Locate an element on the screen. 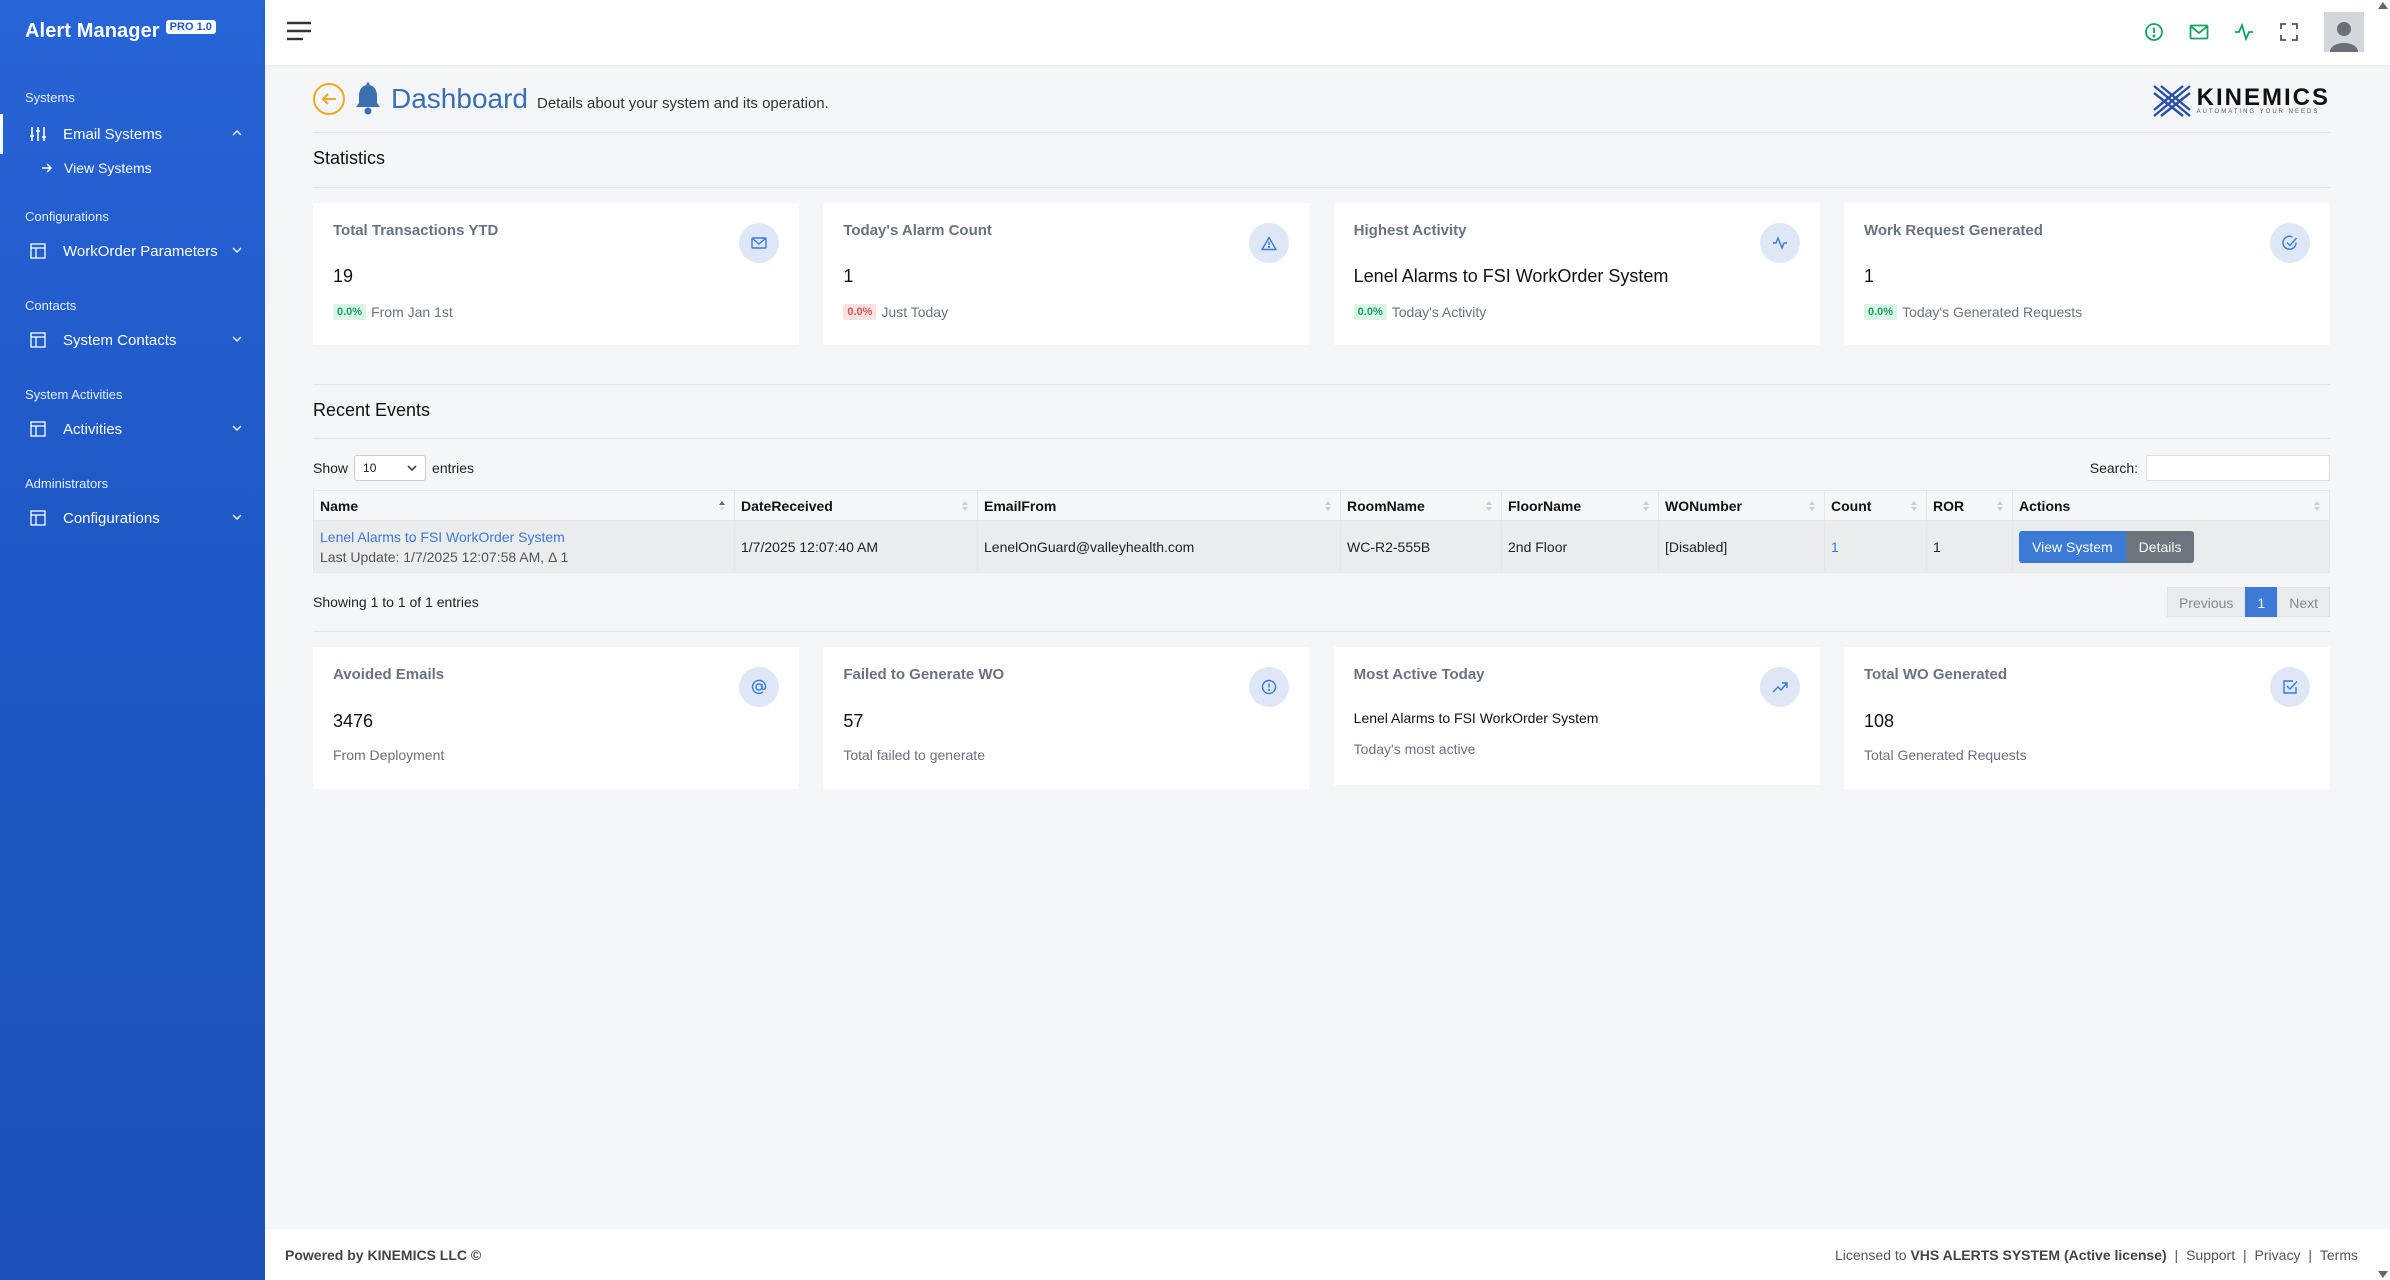  sidebar-item-system-contacts: System Contacts is located at coordinates (132, 340).